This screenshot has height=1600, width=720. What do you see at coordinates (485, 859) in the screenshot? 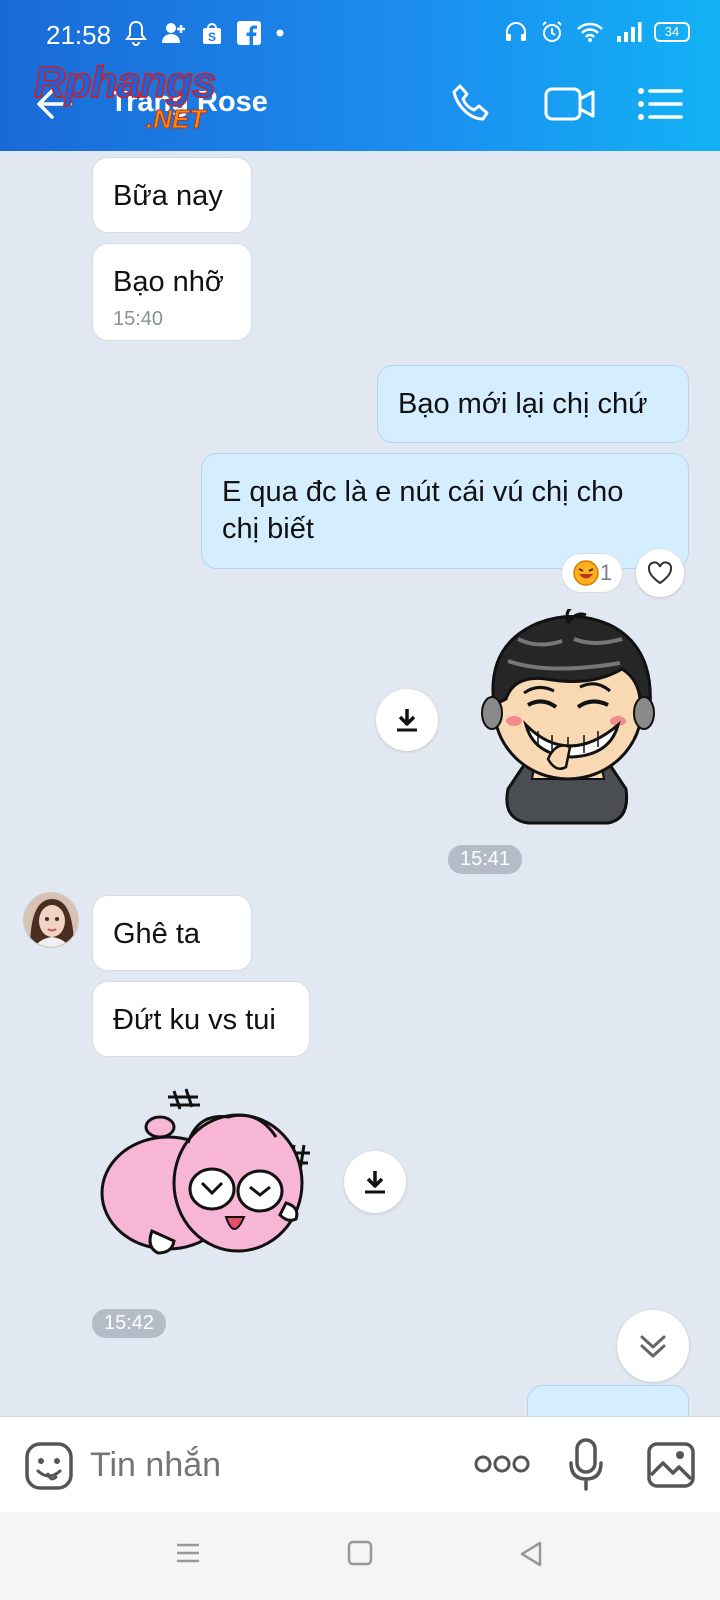
I see `time-separator: 15:41` at bounding box center [485, 859].